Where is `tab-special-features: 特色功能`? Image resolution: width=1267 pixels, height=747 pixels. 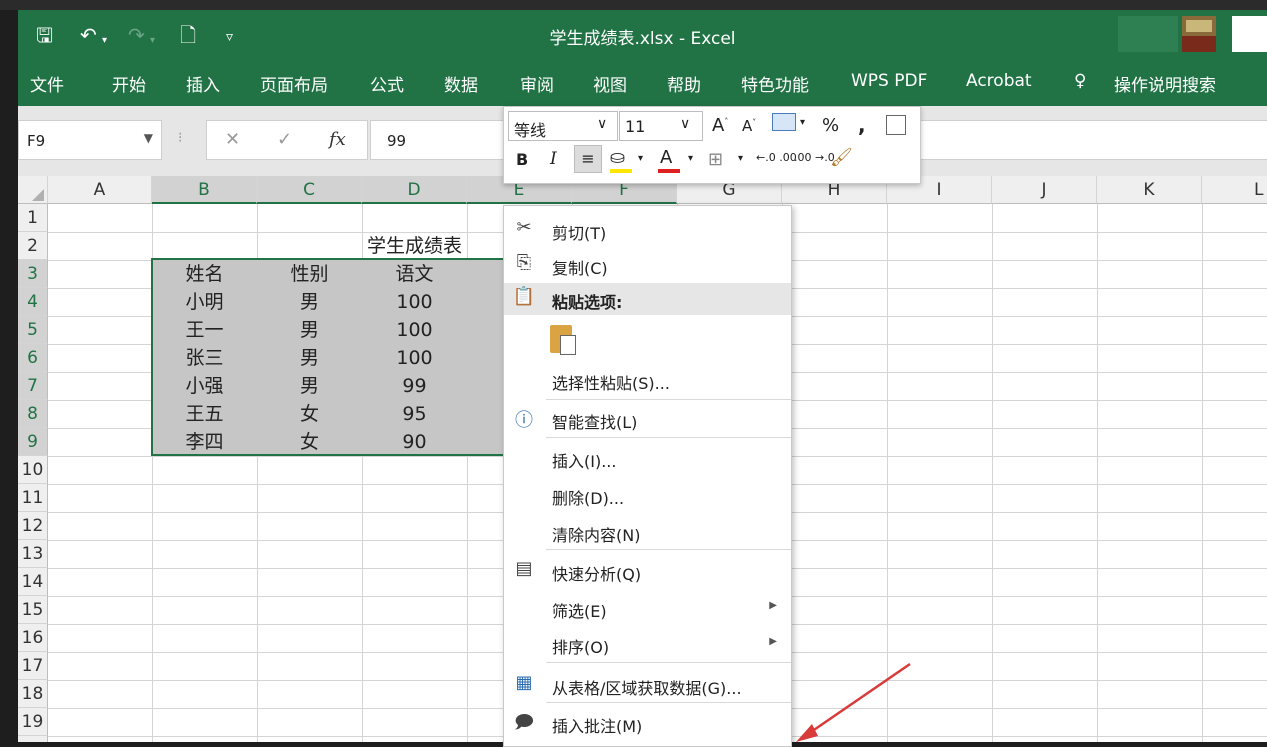
tab-special-features: 特色功能 is located at coordinates (775, 83).